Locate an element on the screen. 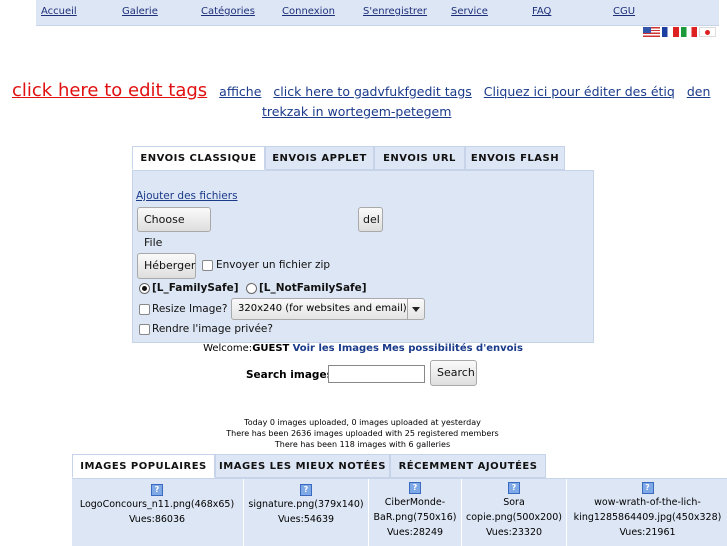 The width and height of the screenshot is (727, 546). not-family-safe-radio is located at coordinates (251, 288).